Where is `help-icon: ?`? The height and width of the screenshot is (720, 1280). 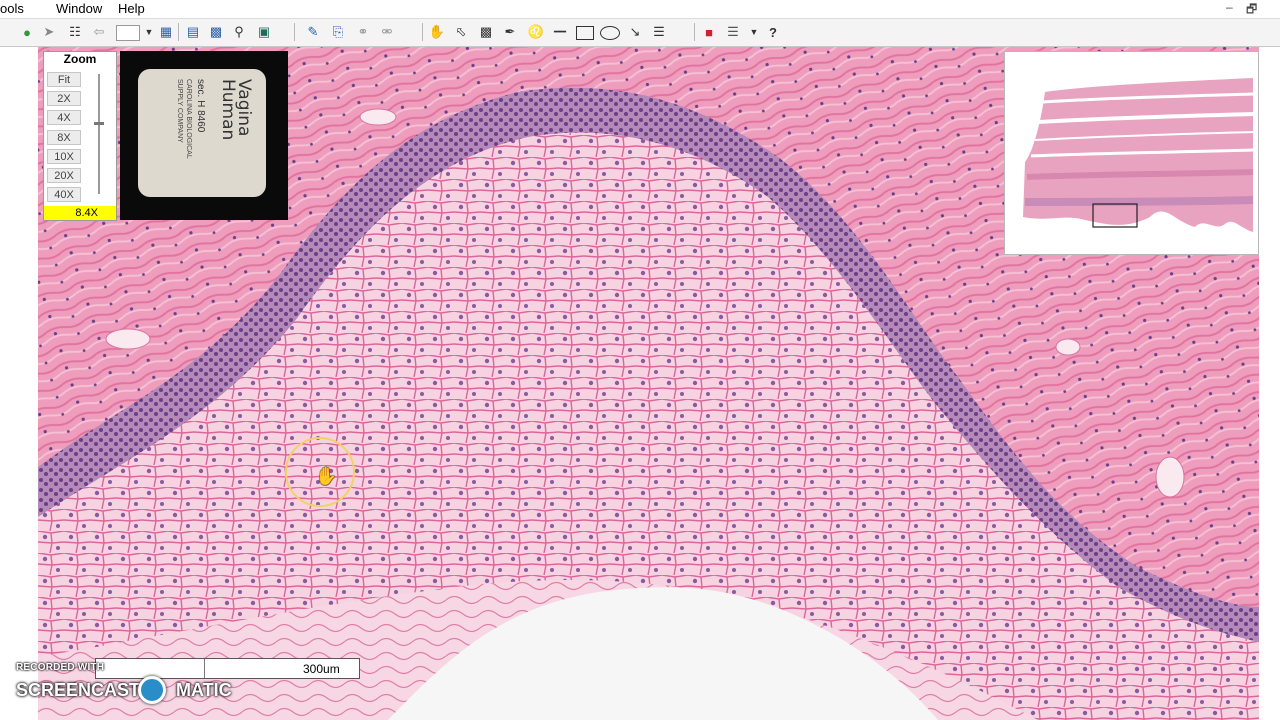
help-icon: ? is located at coordinates (773, 32).